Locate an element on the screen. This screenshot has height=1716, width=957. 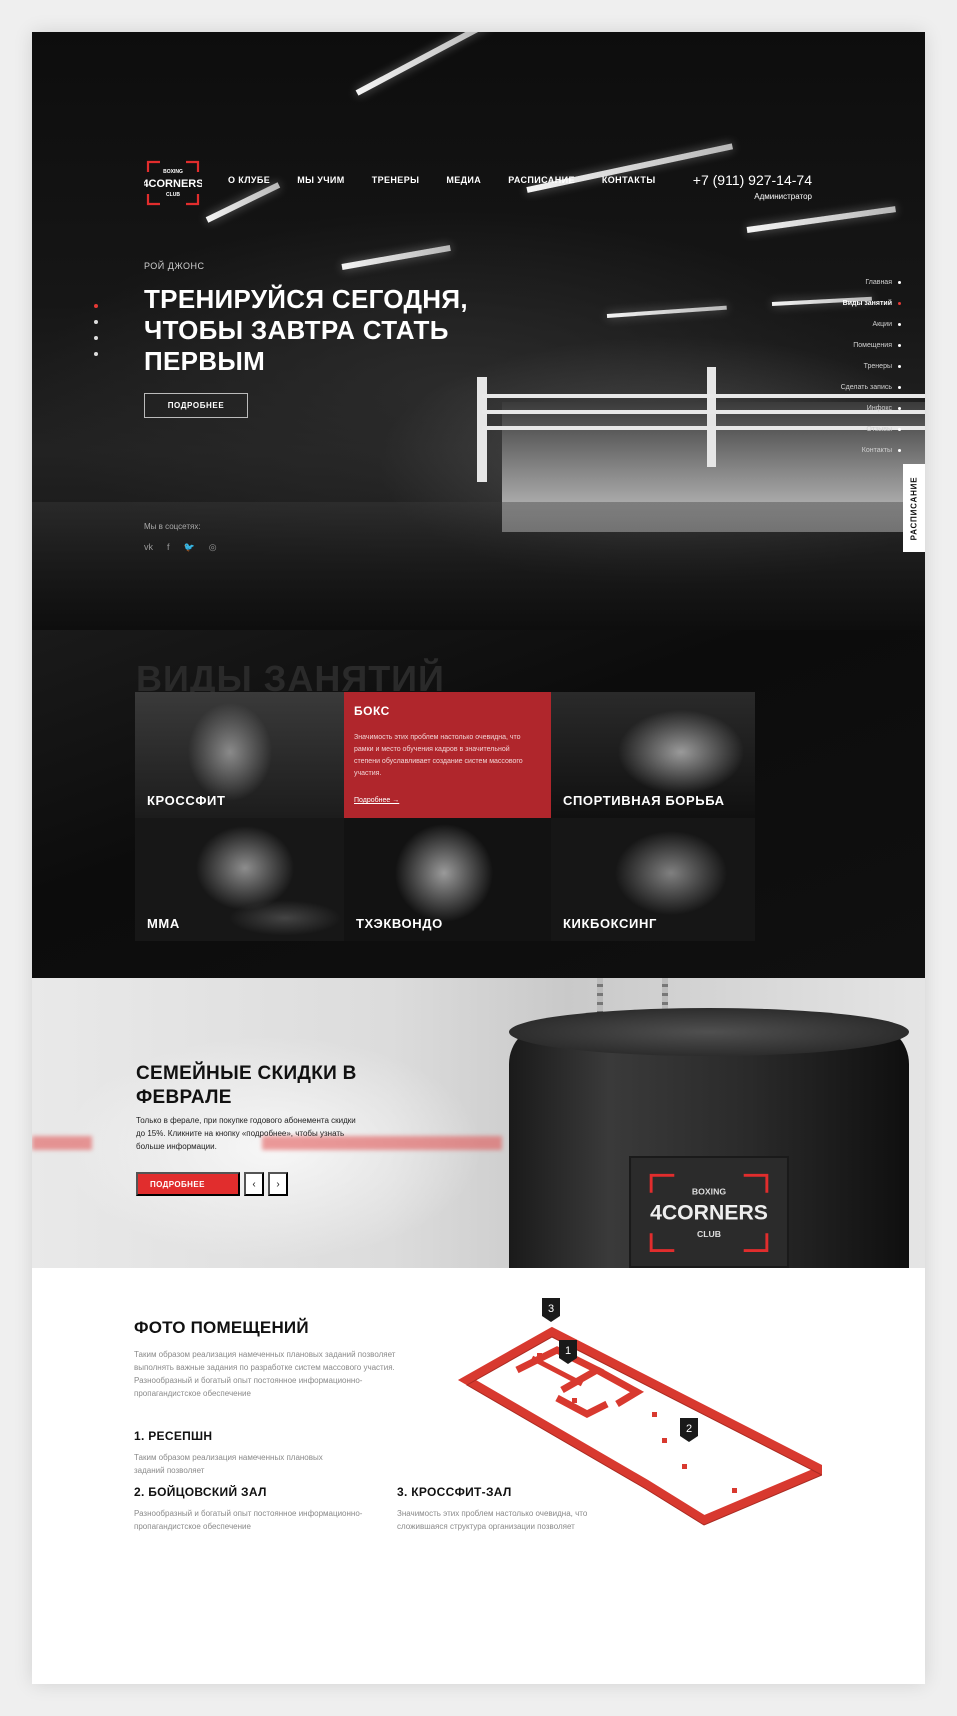
nav-item-trainers: ТРЕНЕРЫ is located at coordinates (396, 180).